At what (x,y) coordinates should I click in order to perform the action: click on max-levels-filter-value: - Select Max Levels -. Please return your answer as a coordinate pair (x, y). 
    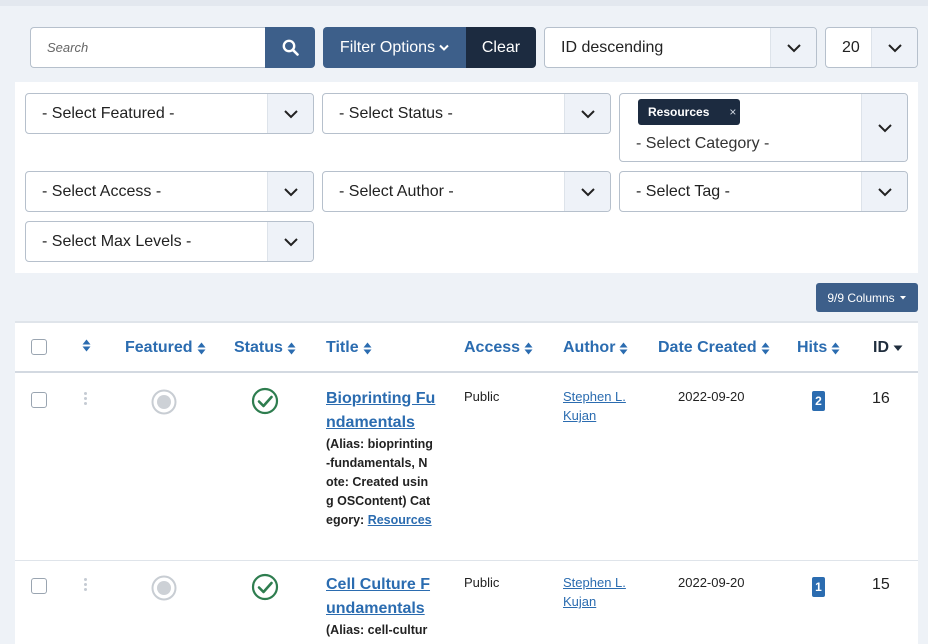
    Looking at the image, I should click on (117, 241).